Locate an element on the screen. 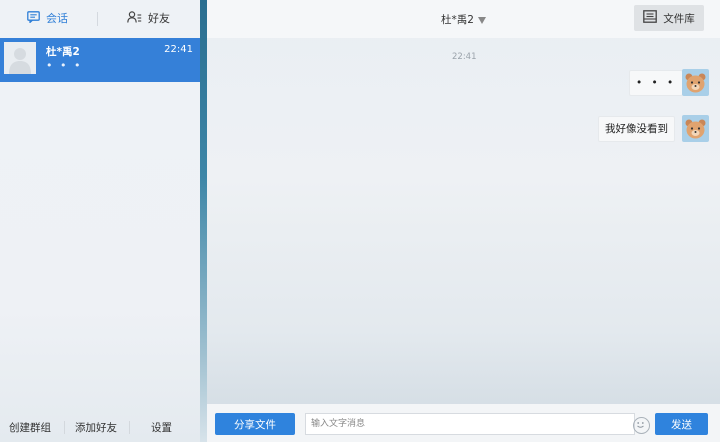 Image resolution: width=720 pixels, height=442 pixels. tab-conversations: 会话 is located at coordinates (47, 18).